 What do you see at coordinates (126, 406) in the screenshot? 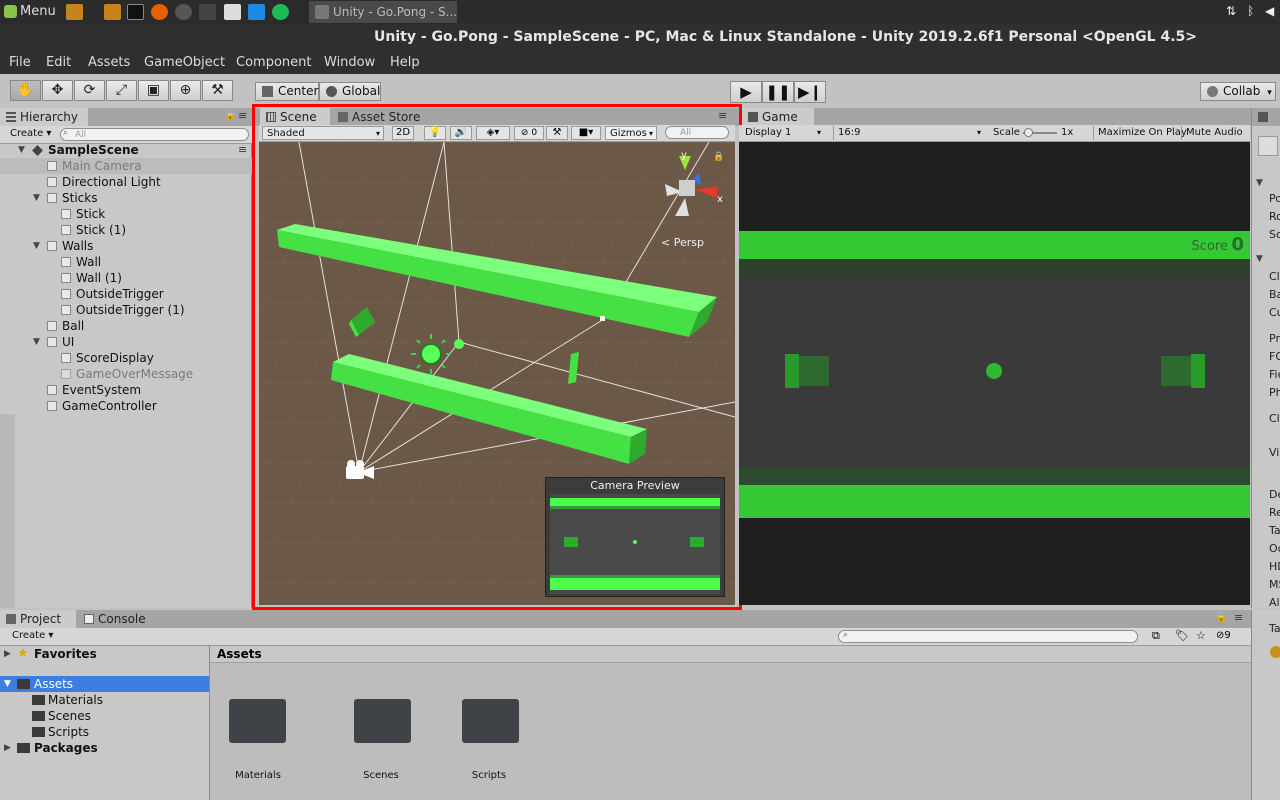
I see `hierarchy-item-game-controller: GameController` at bounding box center [126, 406].